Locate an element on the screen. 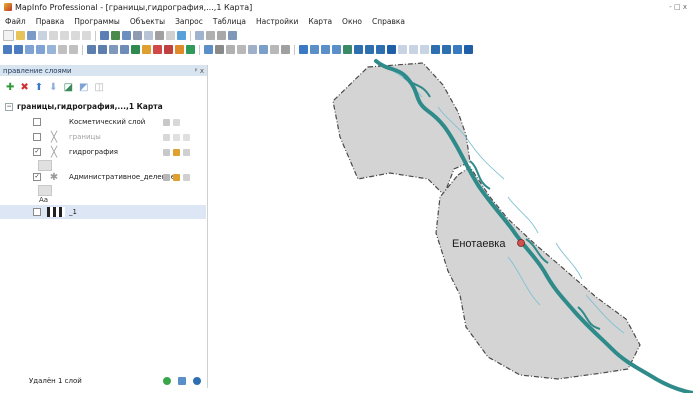  redistrict-icon is located at coordinates (148, 35).